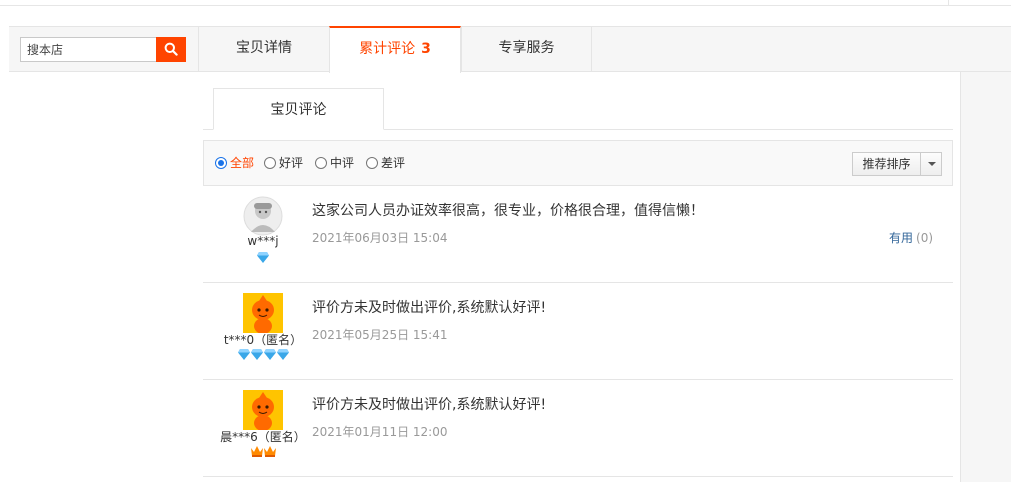 Image resolution: width=1011 pixels, height=482 pixels. Describe the element at coordinates (393, 163) in the screenshot. I see `radio-label: 差评` at that location.